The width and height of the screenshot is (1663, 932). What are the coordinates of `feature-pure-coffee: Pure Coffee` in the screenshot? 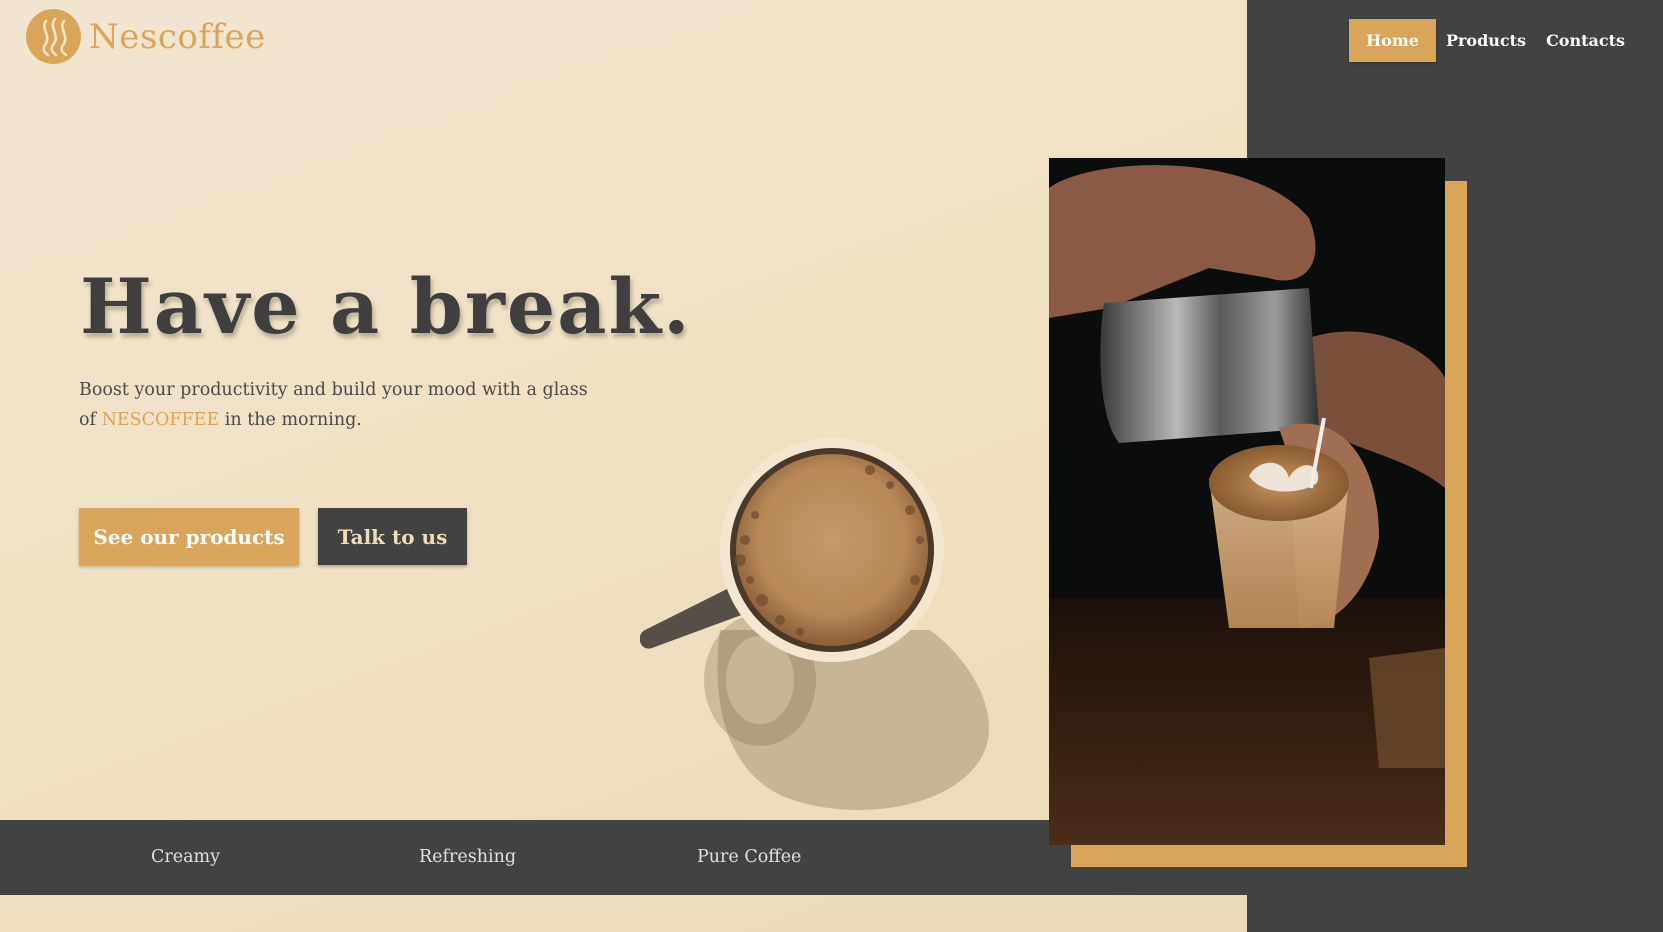 It's located at (749, 857).